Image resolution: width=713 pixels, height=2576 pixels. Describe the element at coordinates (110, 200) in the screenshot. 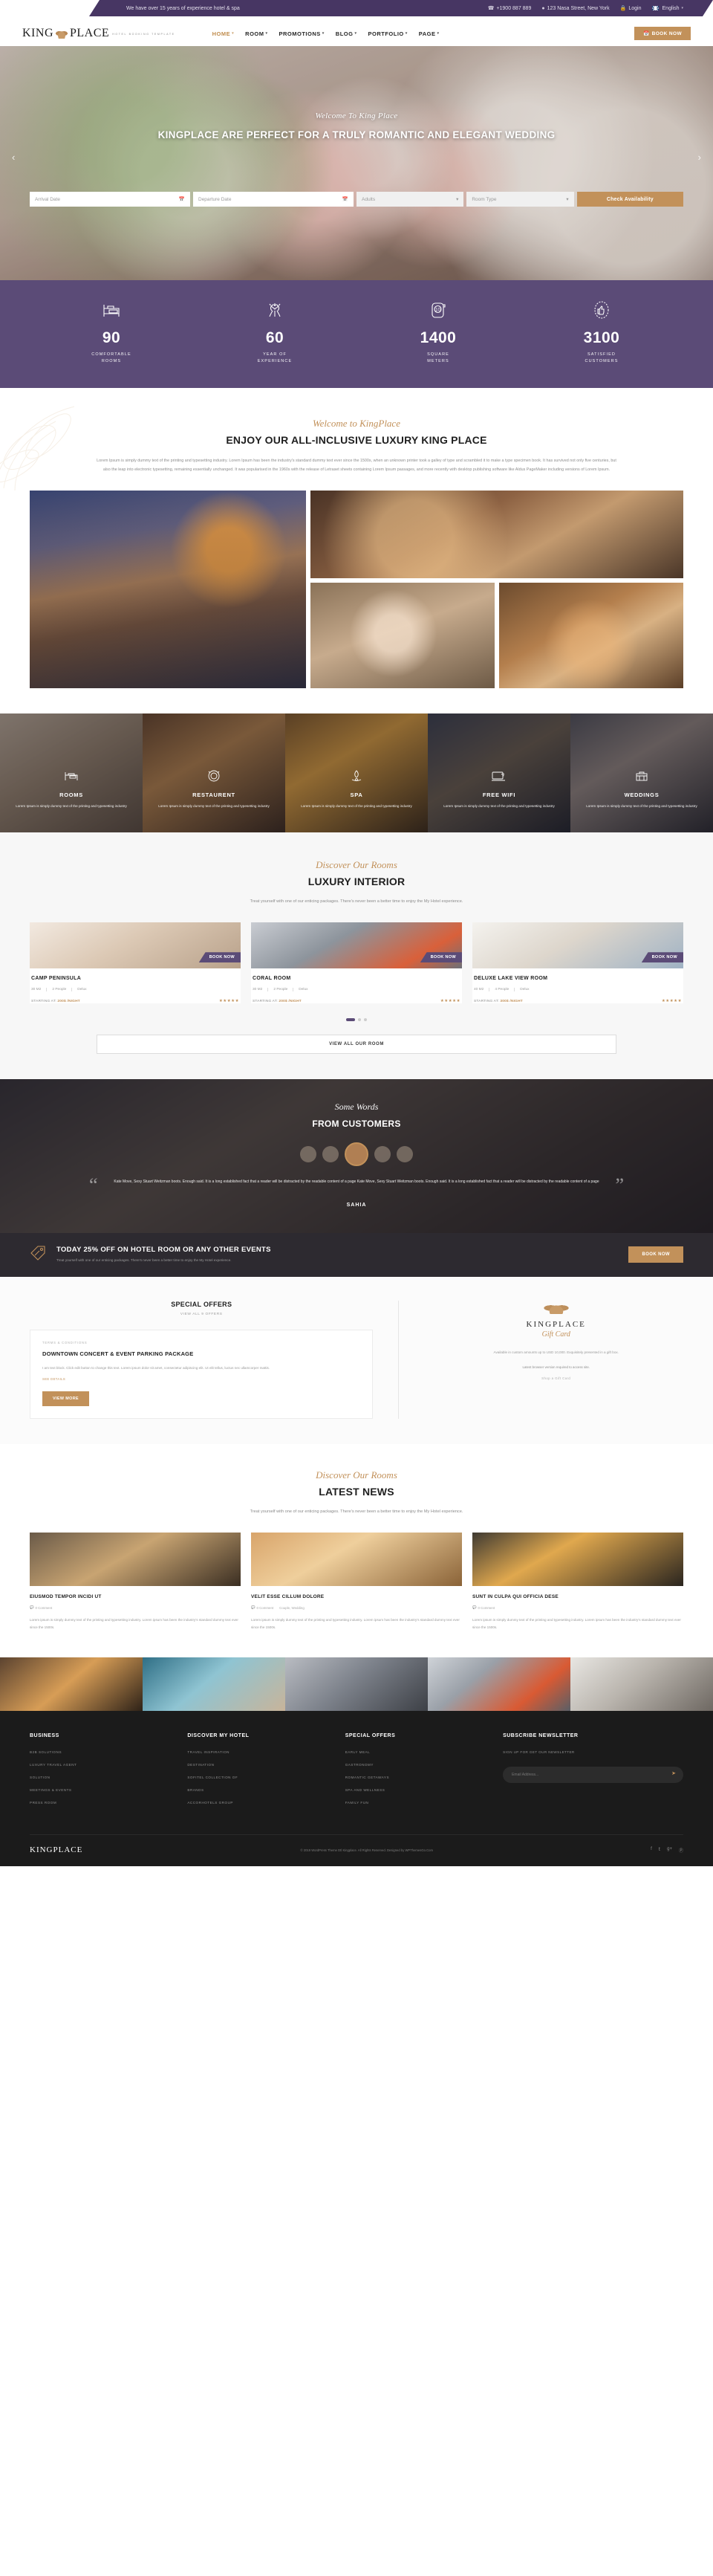

I see `arrival-date-field: Arrival Date 📅` at that location.